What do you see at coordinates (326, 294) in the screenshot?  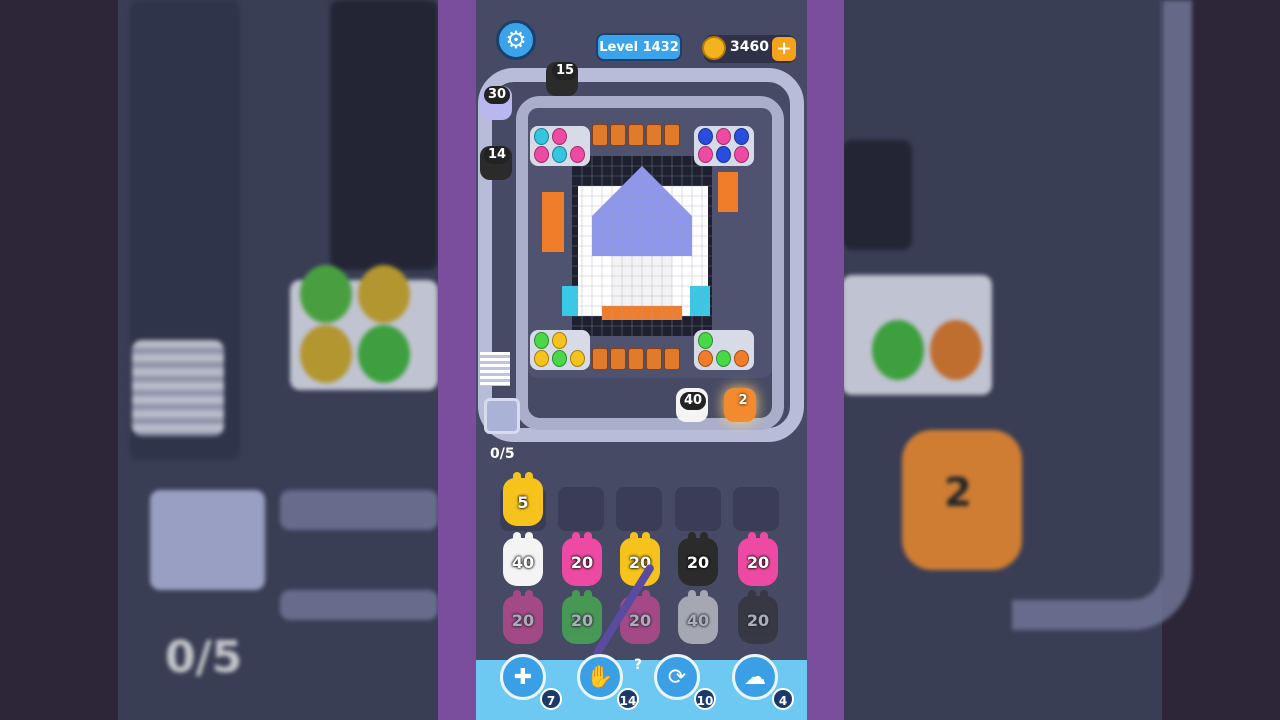 I see `bg-egg-green` at bounding box center [326, 294].